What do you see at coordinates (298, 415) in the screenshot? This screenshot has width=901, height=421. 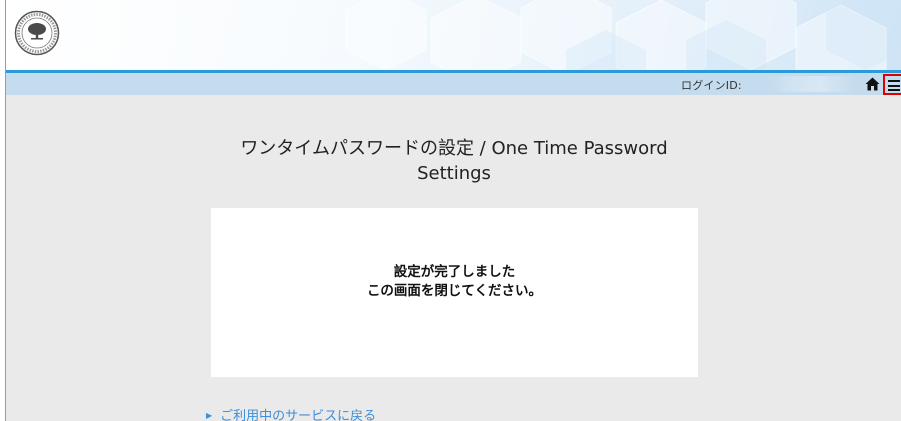 I see `back-to-service-label: ご利用中のサービスに戻る` at bounding box center [298, 415].